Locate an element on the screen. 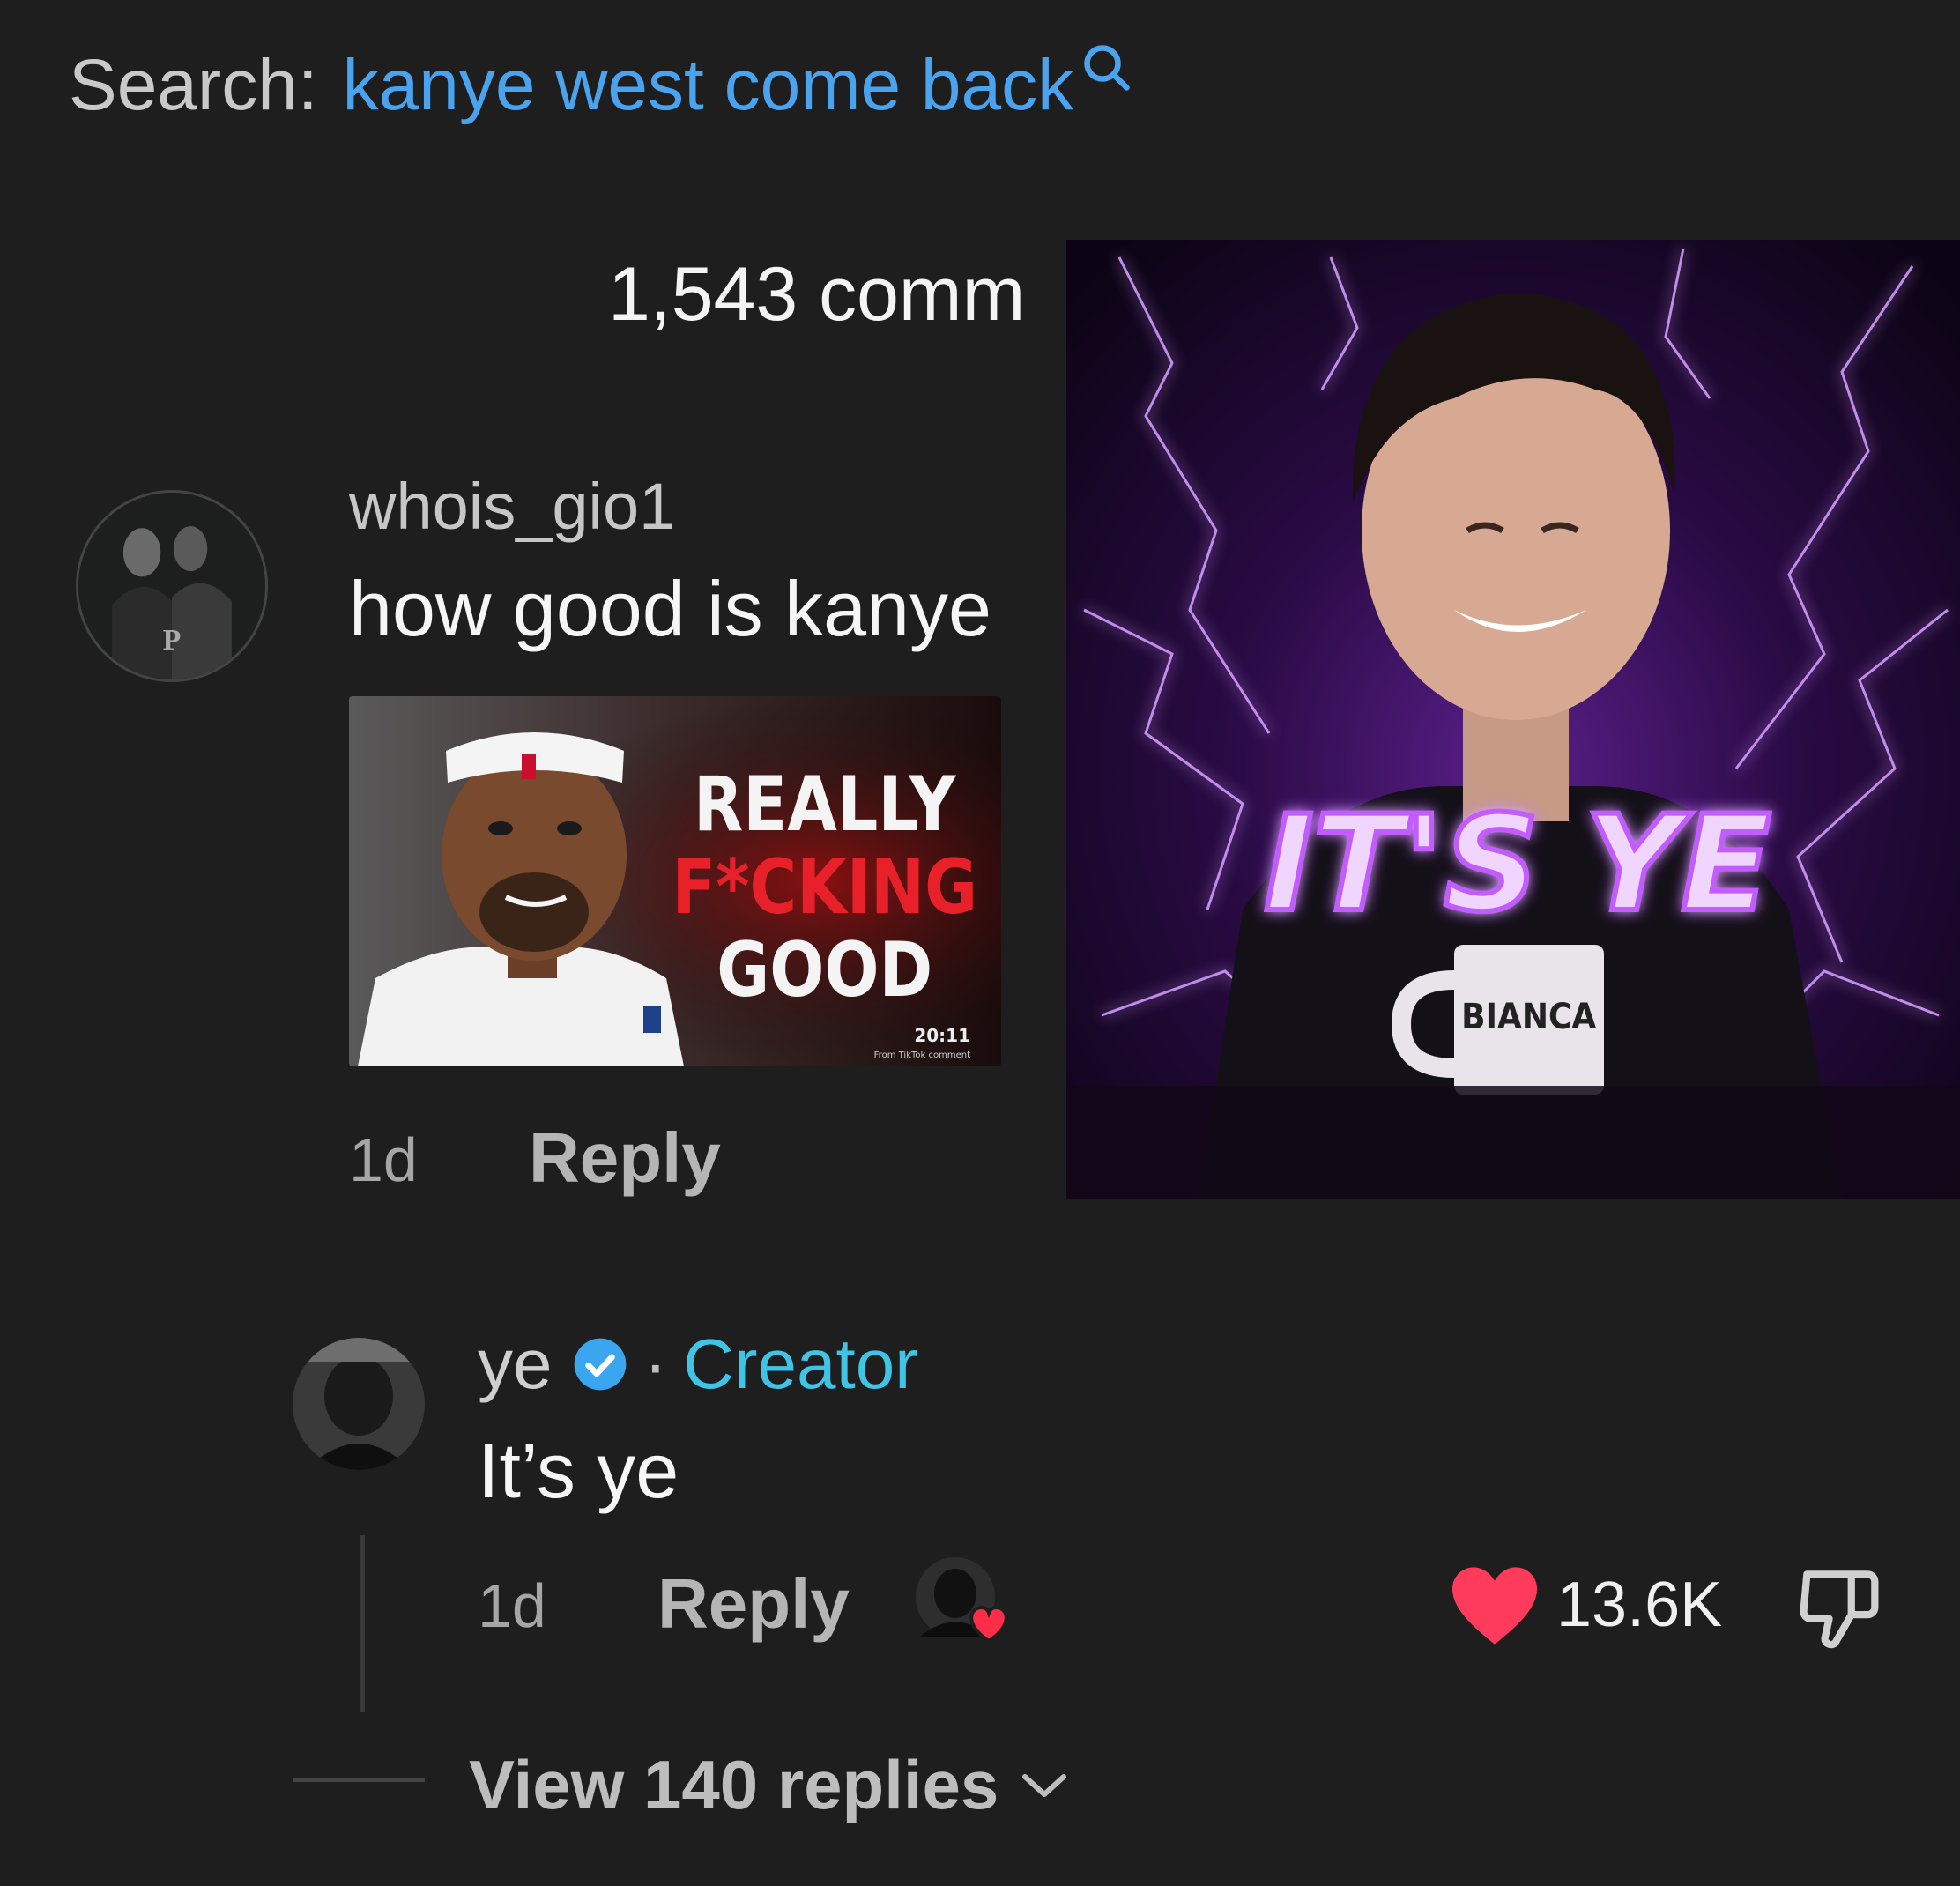 Image resolution: width=1960 pixels, height=1886 pixels. view-replies-divider is located at coordinates (359, 1780).